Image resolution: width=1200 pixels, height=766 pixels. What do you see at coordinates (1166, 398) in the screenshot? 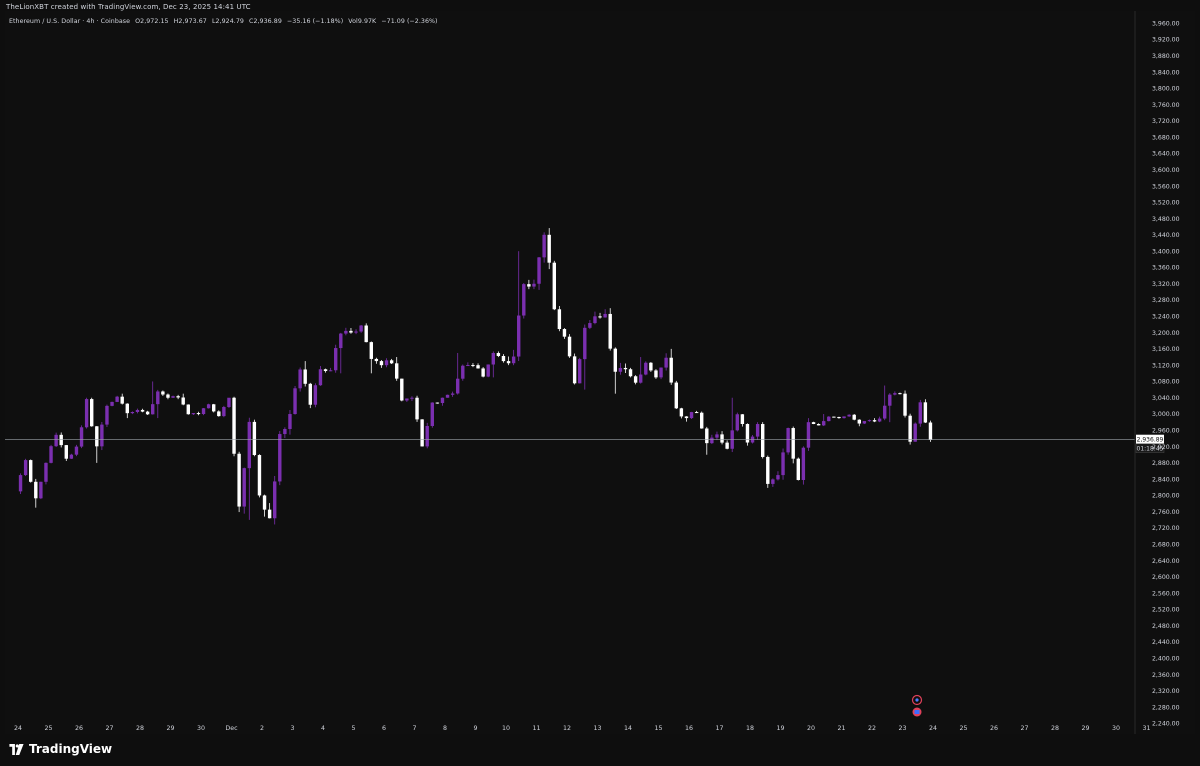
I see `price-axis-label: 3,040.00` at bounding box center [1166, 398].